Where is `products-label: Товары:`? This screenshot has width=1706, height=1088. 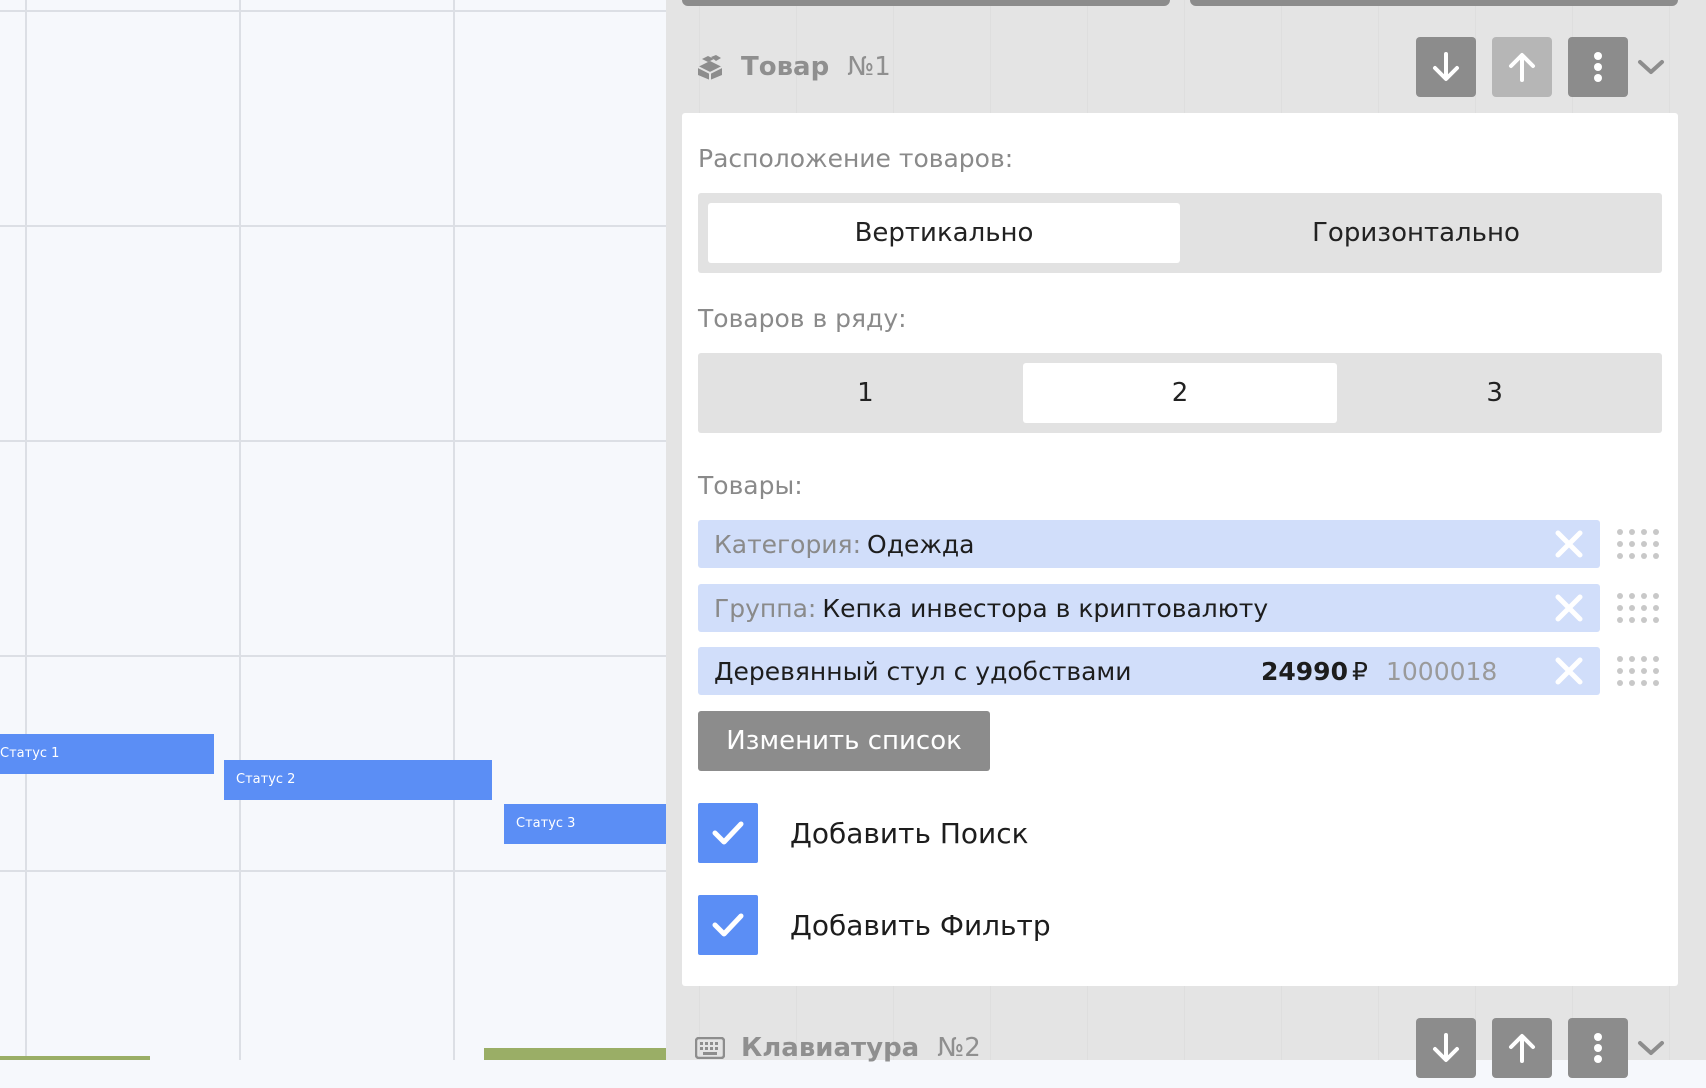
products-label: Товары: is located at coordinates (750, 485).